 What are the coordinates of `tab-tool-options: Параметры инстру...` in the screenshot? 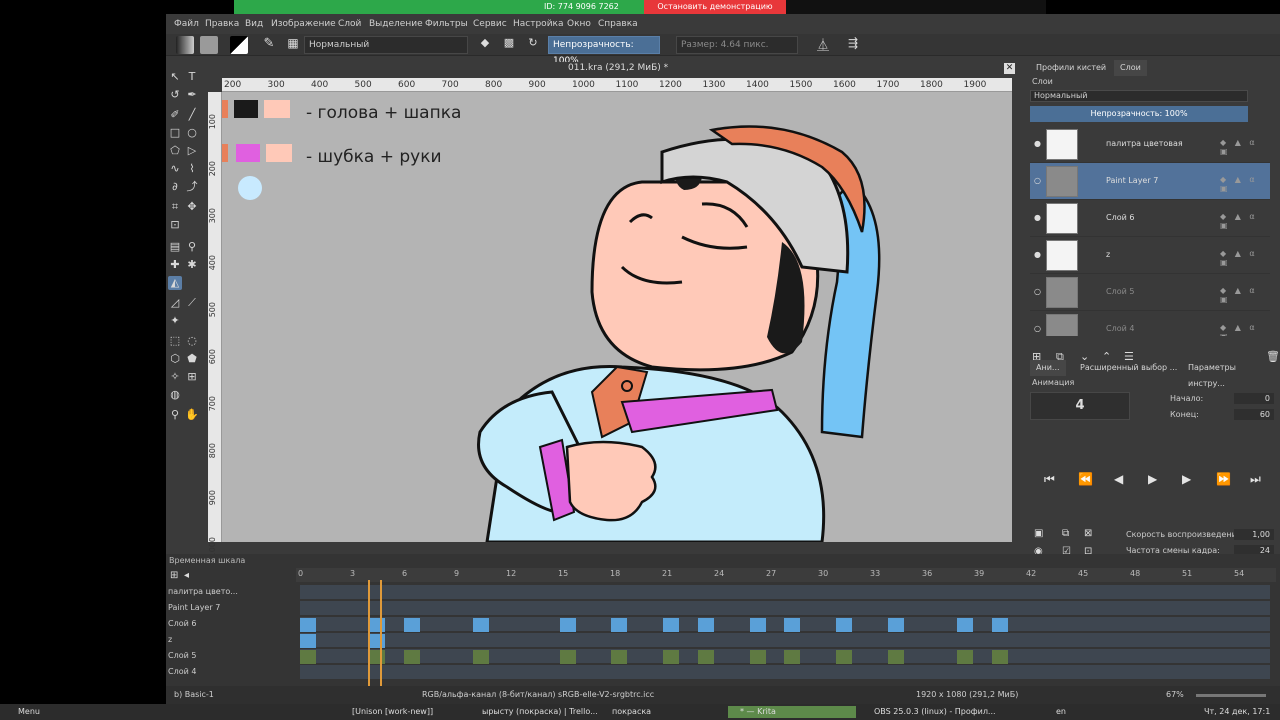 It's located at (1231, 374).